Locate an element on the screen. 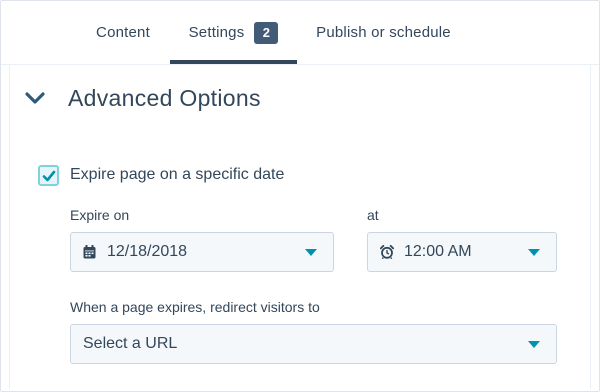 The height and width of the screenshot is (392, 600). tab-publish-or-schedule: Publish or schedule is located at coordinates (383, 32).